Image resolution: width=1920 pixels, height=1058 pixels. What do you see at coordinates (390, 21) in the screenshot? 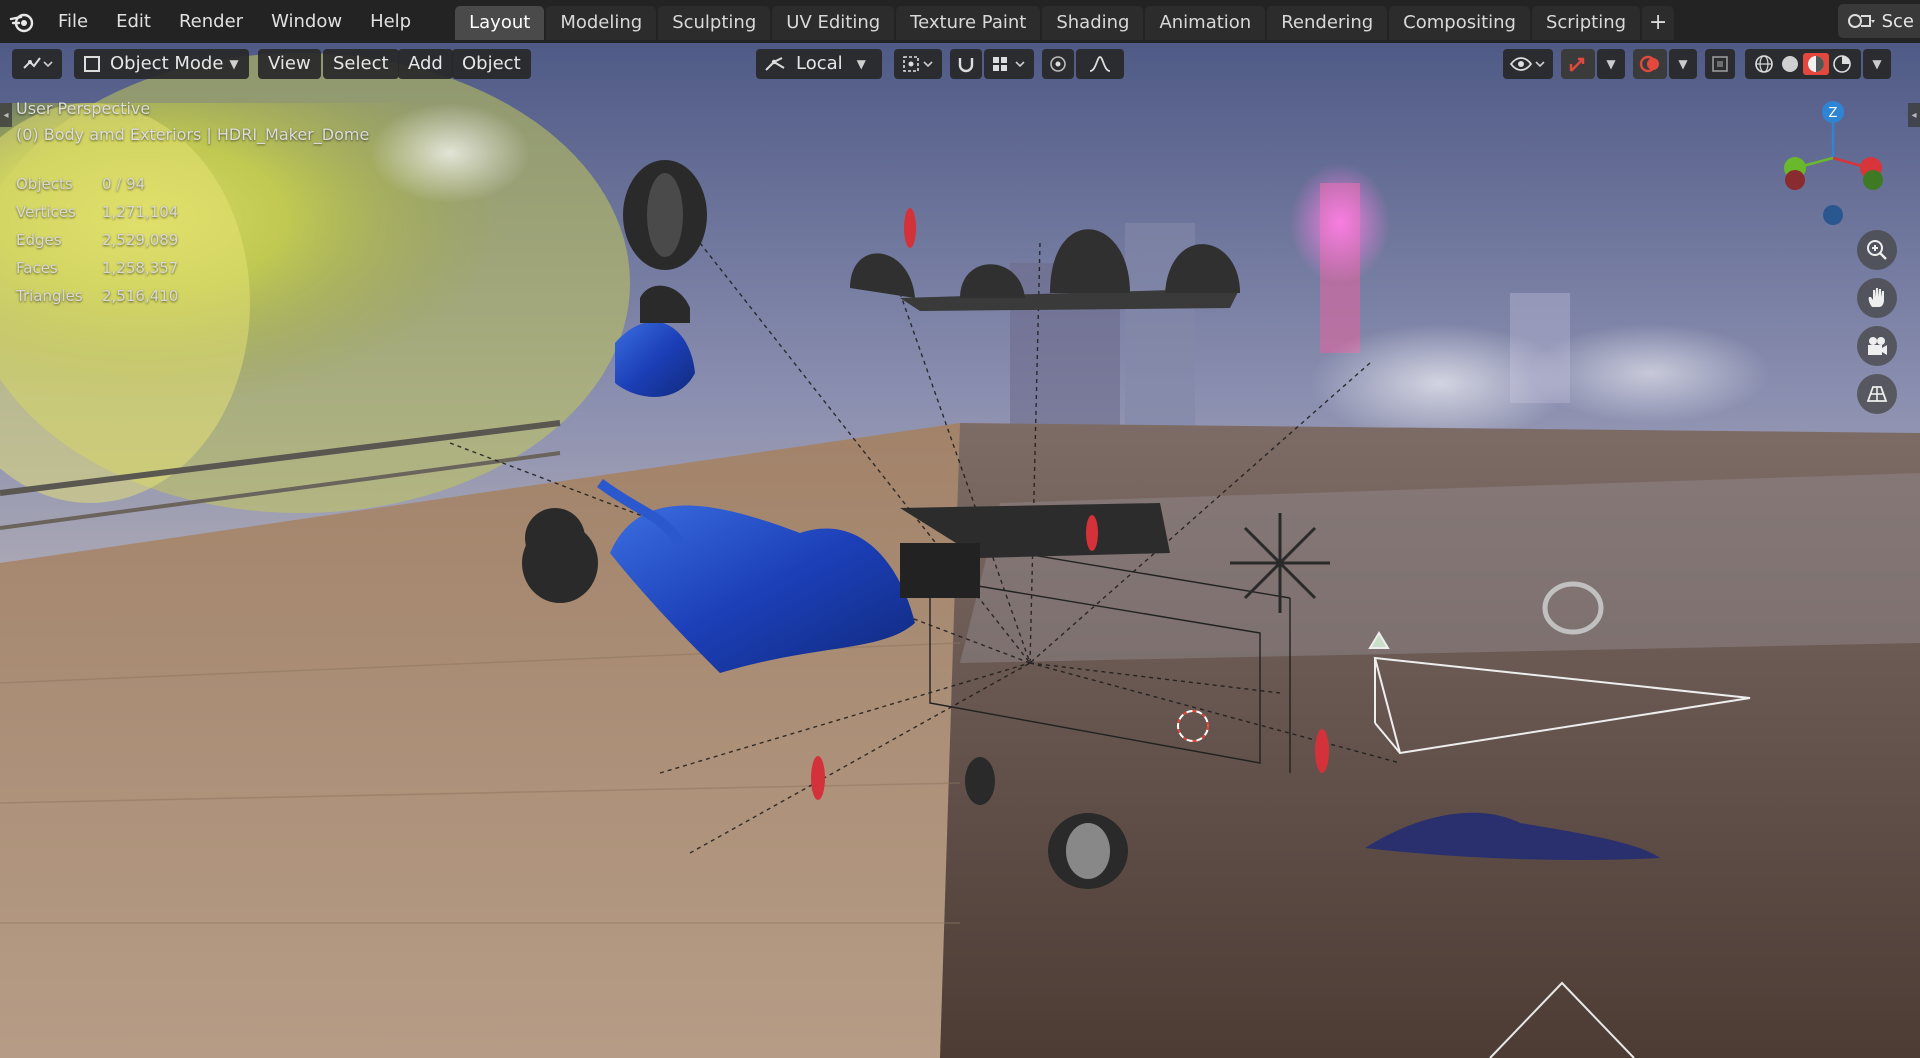
I see `menu-help: Help` at bounding box center [390, 21].